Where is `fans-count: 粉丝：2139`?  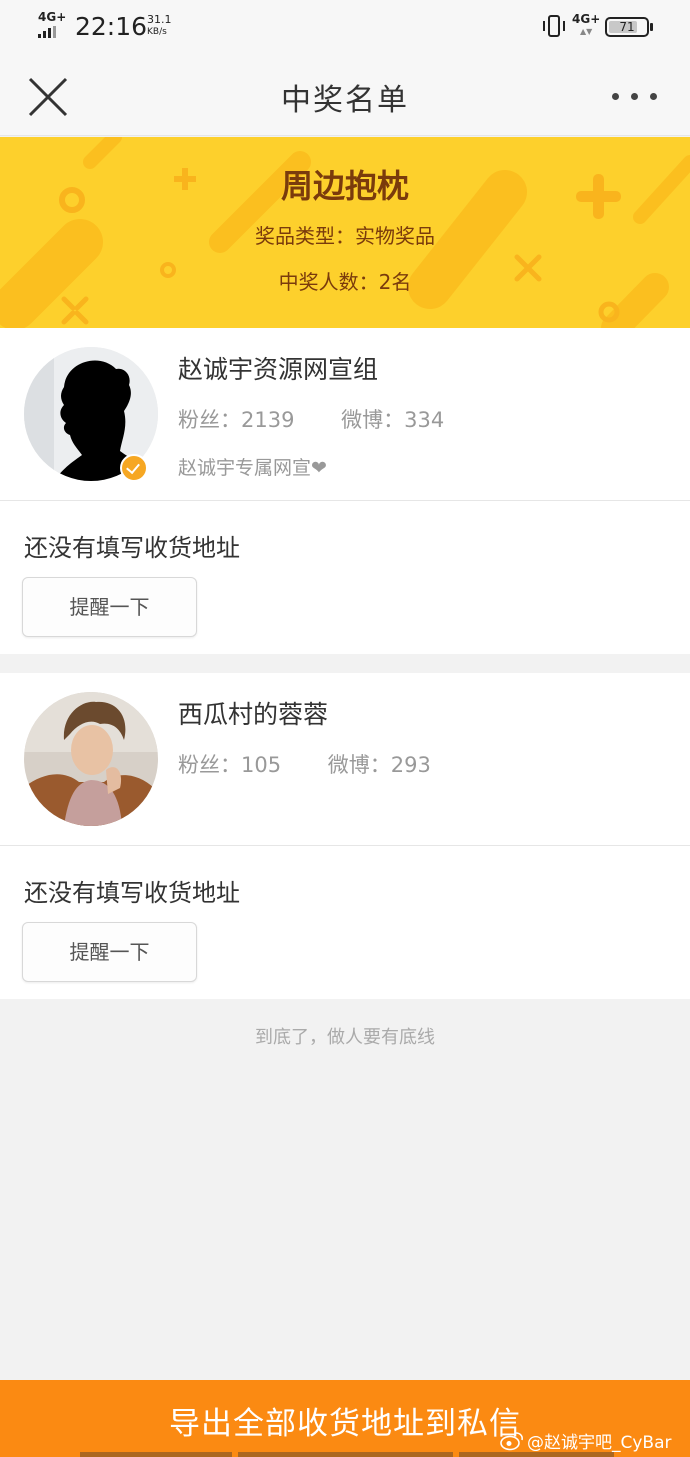
fans-count: 粉丝：2139 is located at coordinates (236, 420).